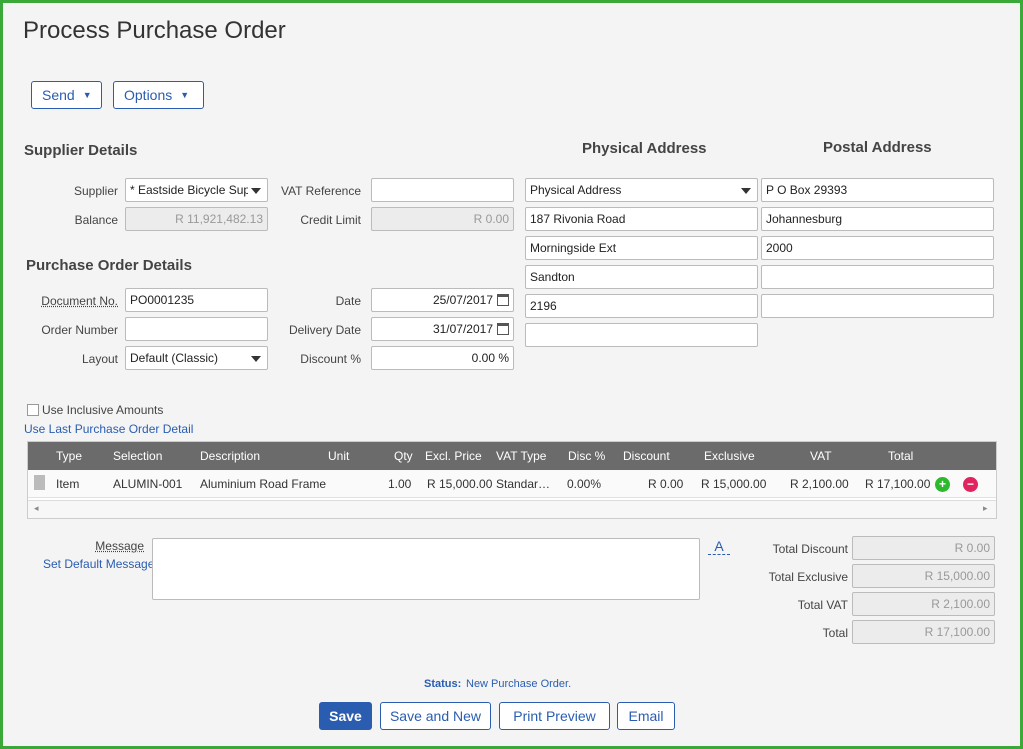  I want to click on column-header-description: Description, so click(230, 456).